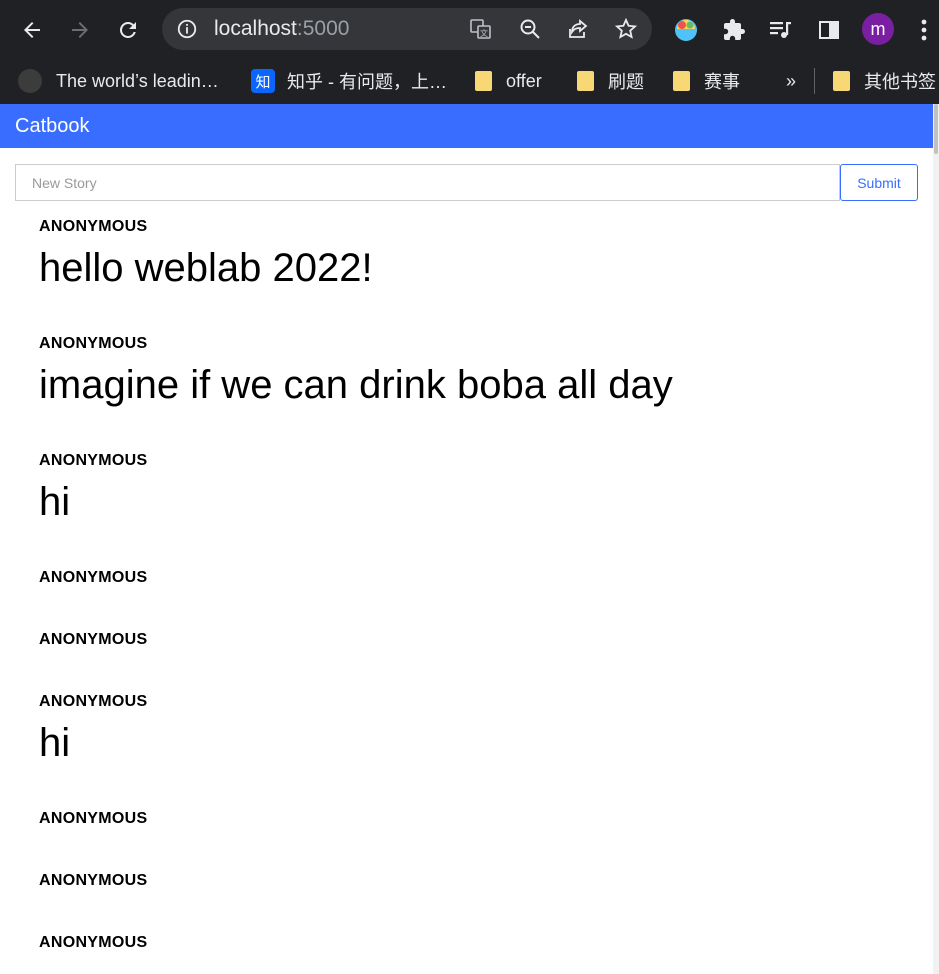 The width and height of the screenshot is (939, 974). I want to click on submit-button: Submit, so click(879, 182).